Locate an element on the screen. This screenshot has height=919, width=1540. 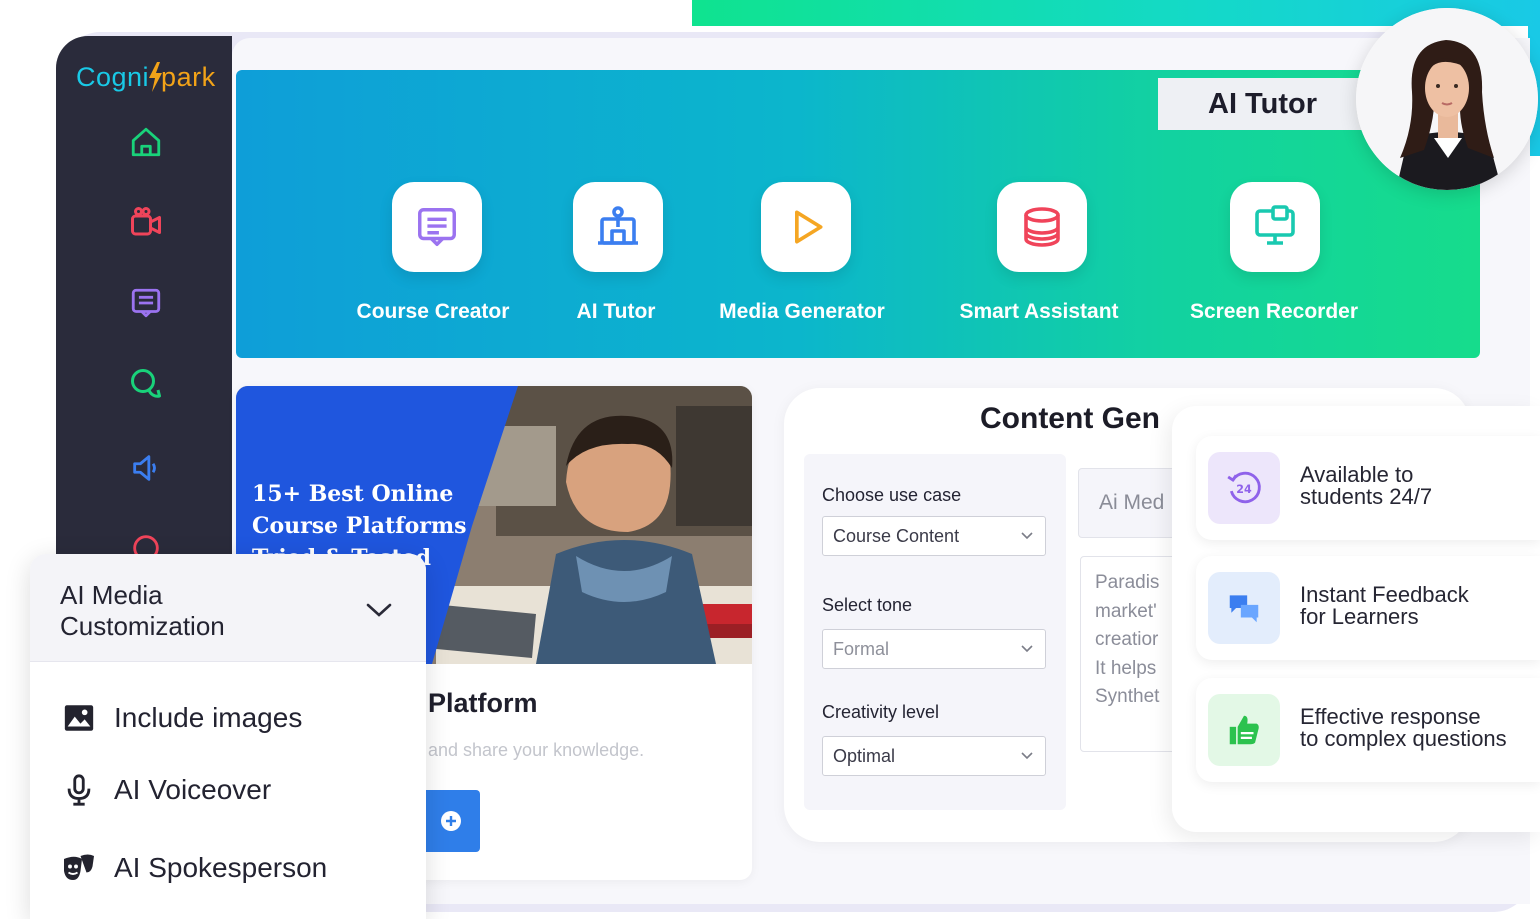
option-label: AI Voiceover is located at coordinates (193, 789).